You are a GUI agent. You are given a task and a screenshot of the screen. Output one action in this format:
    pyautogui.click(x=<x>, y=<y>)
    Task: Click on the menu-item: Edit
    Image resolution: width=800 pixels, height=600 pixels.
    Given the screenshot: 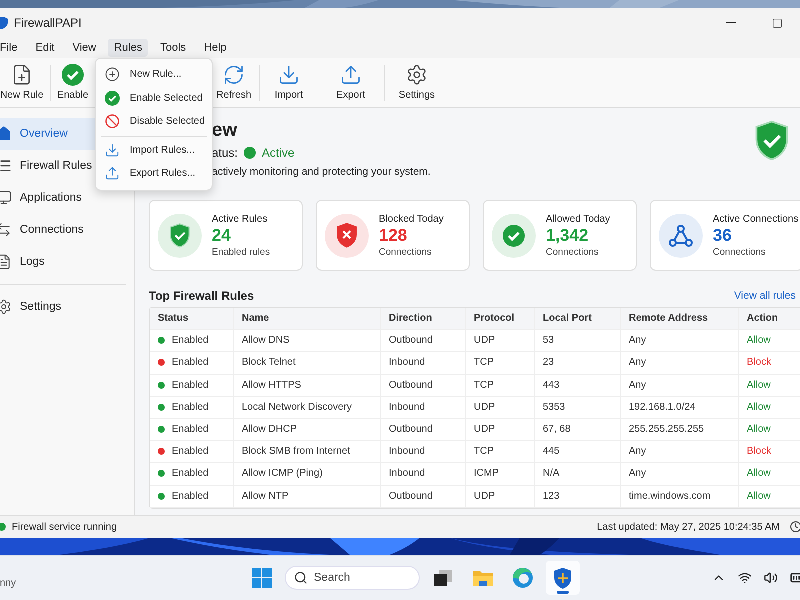 What is the action you would take?
    pyautogui.click(x=45, y=48)
    